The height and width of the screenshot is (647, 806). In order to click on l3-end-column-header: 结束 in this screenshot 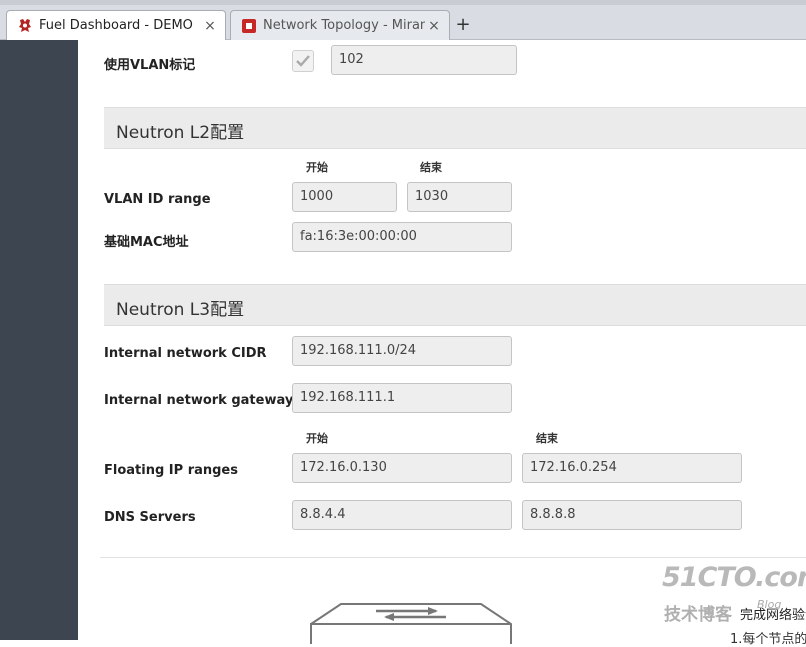, I will do `click(547, 438)`.